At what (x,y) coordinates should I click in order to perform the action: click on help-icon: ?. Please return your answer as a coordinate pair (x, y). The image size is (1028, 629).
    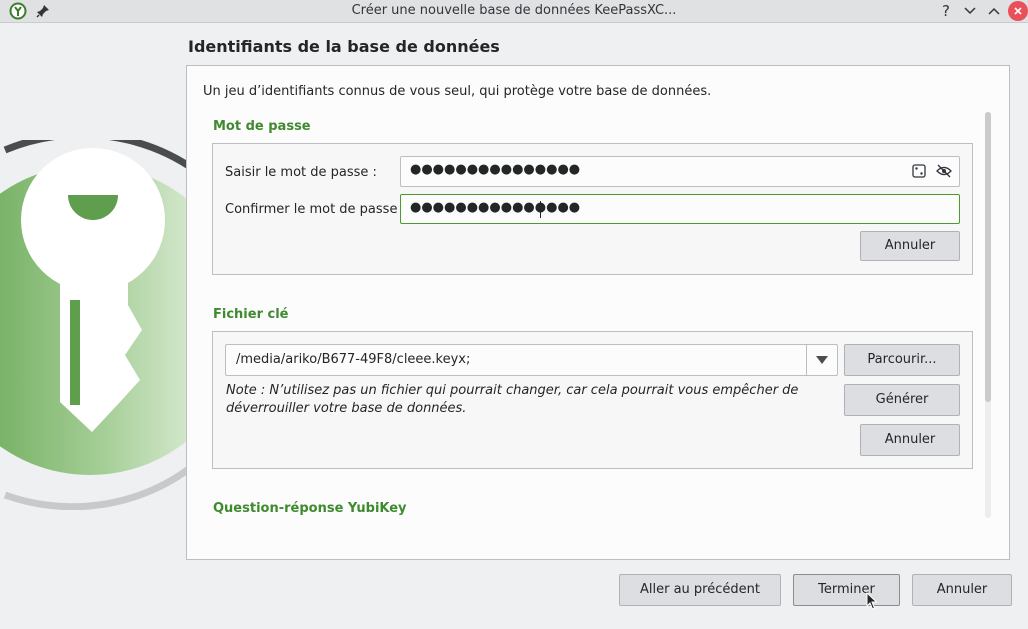
    Looking at the image, I should click on (946, 11).